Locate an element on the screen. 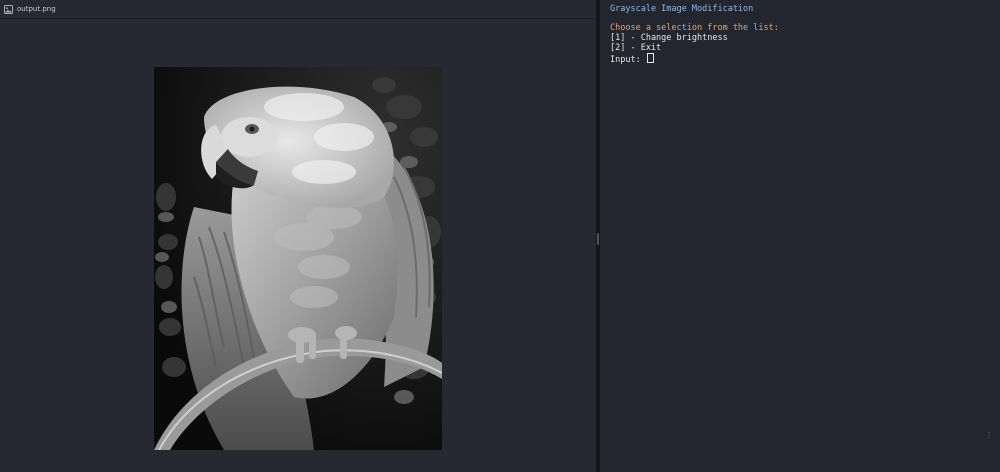 Image resolution: width=1000 pixels, height=472 pixels. tab-divider is located at coordinates (298, 18).